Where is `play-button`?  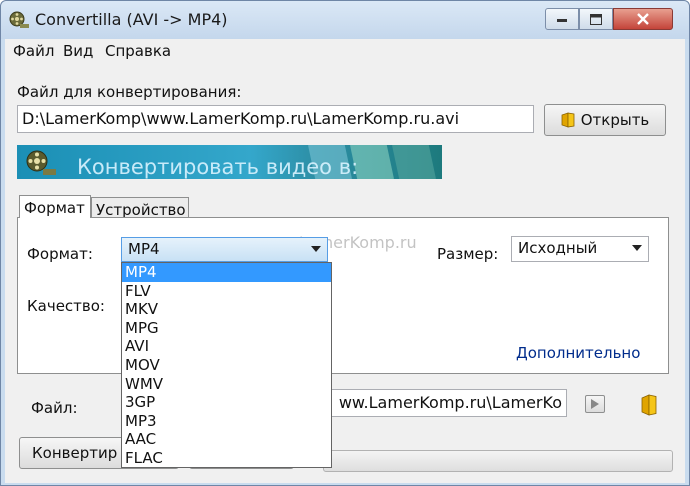 play-button is located at coordinates (595, 404).